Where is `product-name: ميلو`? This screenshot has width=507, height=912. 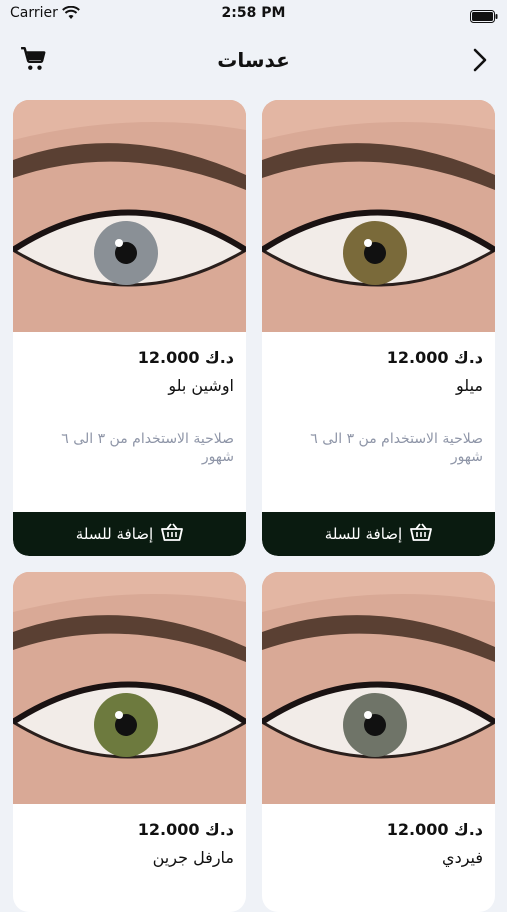
product-name: ميلو is located at coordinates (469, 385).